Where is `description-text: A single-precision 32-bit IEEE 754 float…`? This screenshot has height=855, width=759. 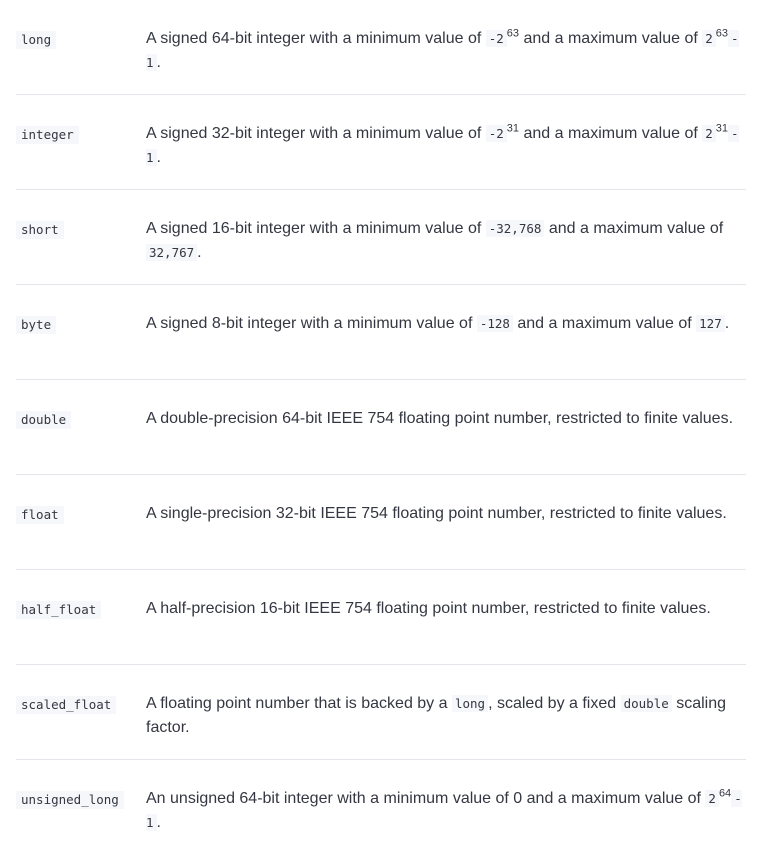 description-text: A single-precision 32-bit IEEE 754 float… is located at coordinates (436, 513).